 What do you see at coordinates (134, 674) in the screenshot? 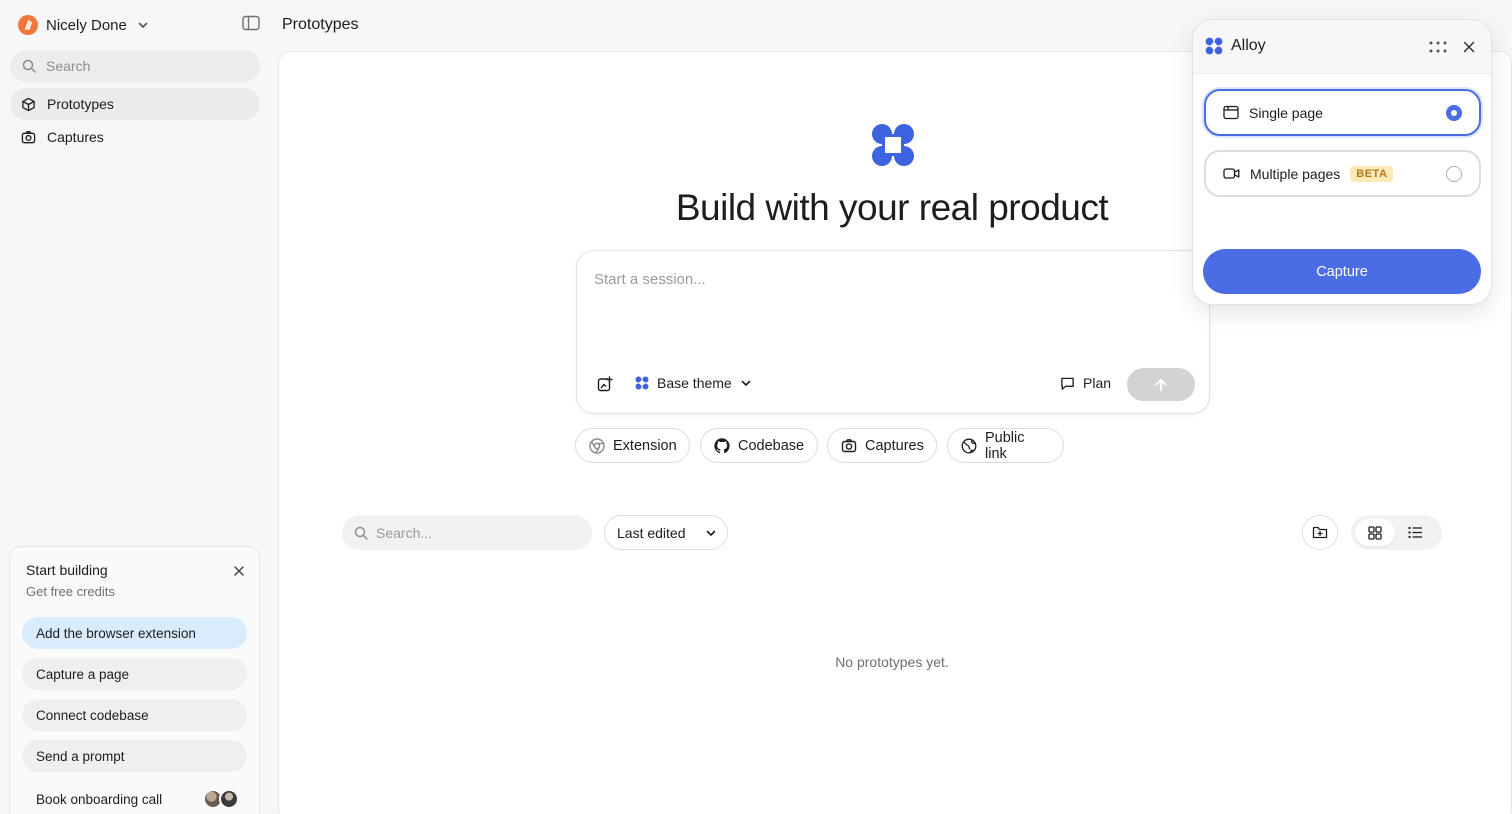
I see `onboarding-step-capture: Capture a page` at bounding box center [134, 674].